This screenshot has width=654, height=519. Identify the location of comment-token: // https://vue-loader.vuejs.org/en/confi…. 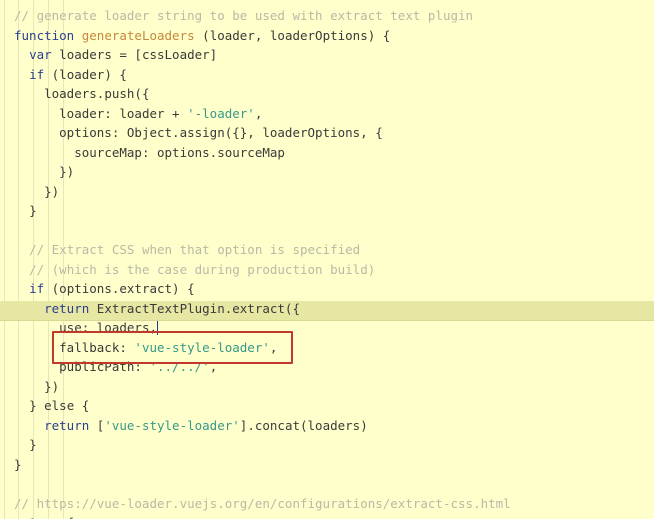
(262, 503).